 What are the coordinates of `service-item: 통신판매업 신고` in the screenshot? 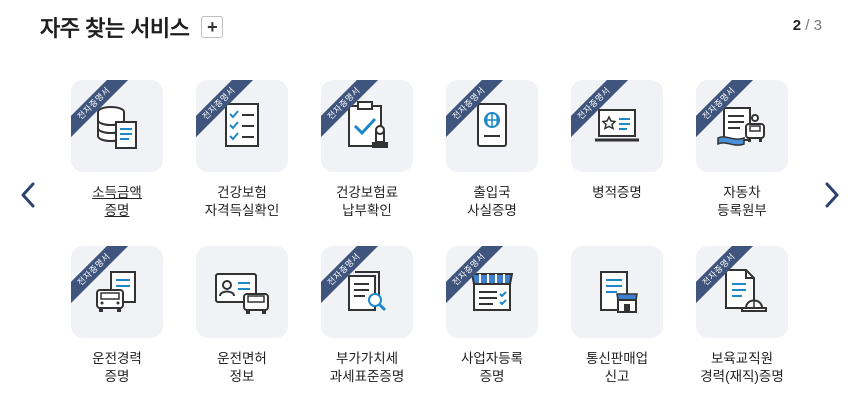 It's located at (617, 316).